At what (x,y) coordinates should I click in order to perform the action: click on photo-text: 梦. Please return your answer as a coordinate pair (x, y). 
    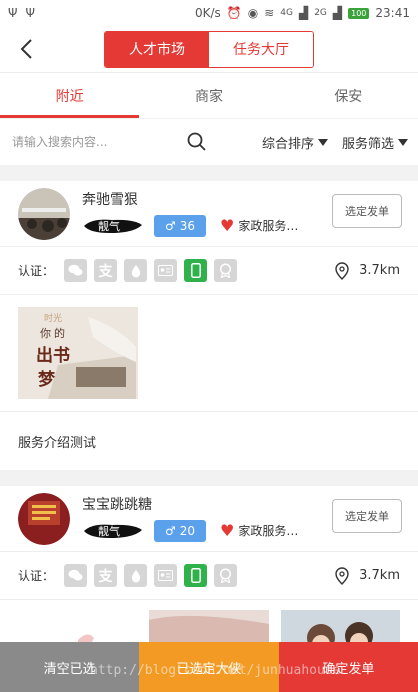
    Looking at the image, I should click on (46, 380).